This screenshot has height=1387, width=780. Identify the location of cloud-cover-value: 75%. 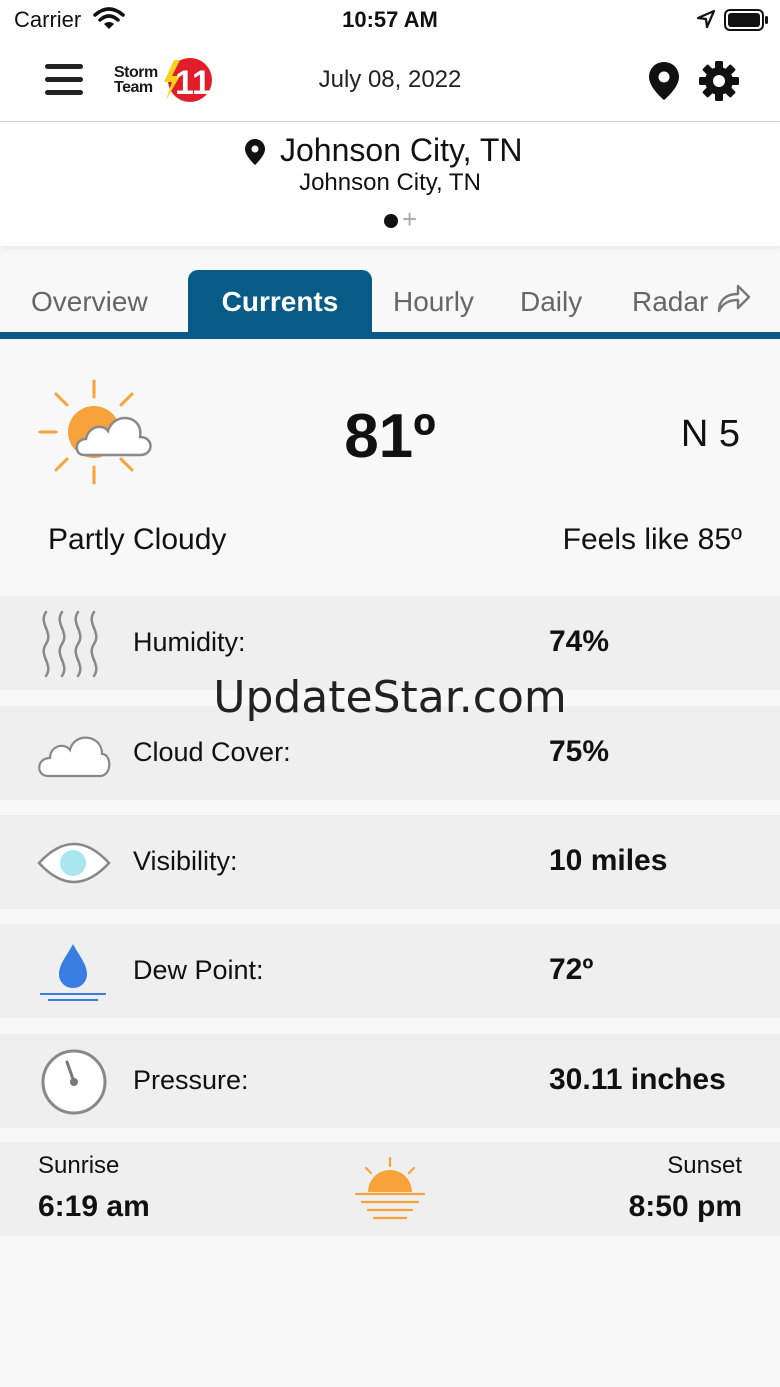
(579, 751).